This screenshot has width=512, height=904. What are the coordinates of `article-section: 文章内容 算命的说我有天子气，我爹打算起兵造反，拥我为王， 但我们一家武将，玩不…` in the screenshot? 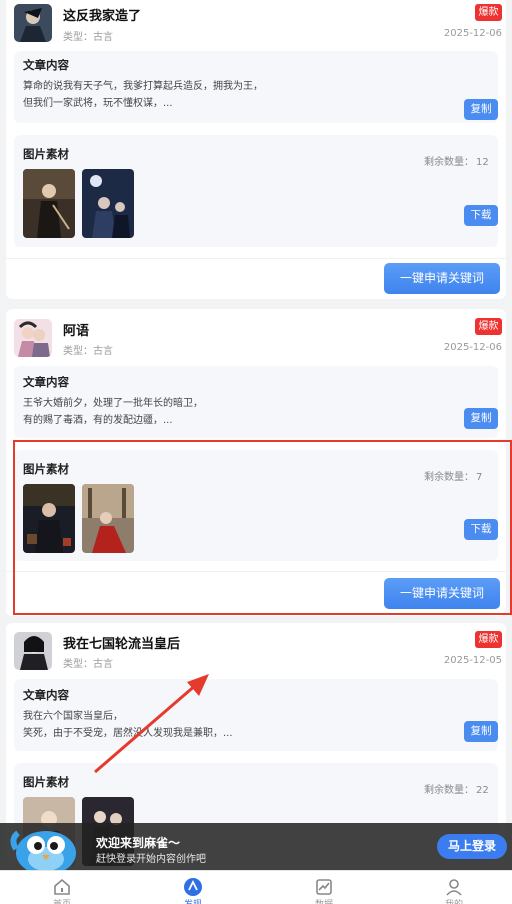 It's located at (256, 87).